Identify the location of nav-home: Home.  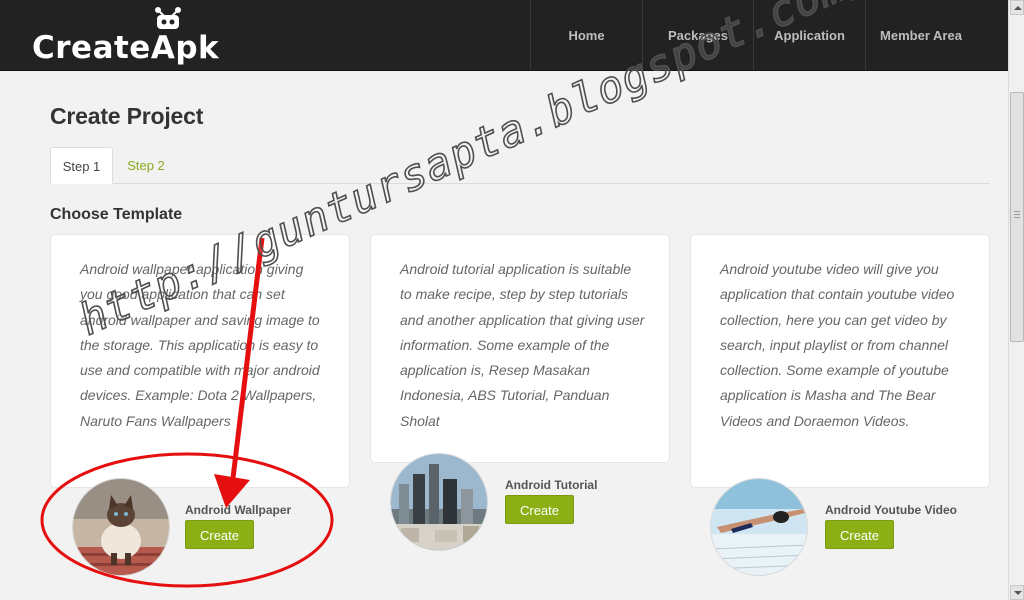
(586, 35).